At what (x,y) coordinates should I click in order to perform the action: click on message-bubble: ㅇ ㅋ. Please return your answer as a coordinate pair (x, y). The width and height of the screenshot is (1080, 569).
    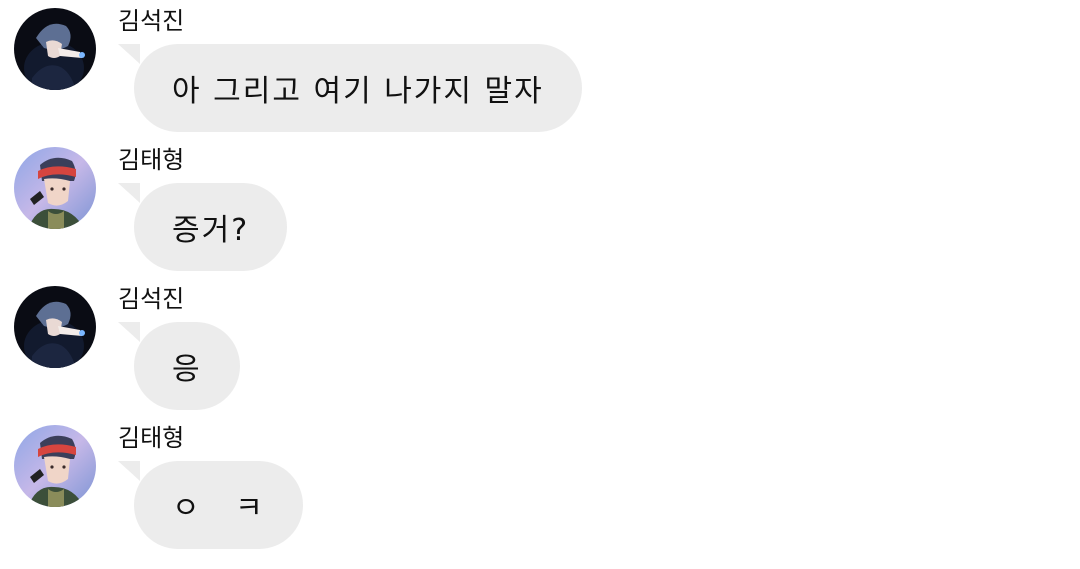
    Looking at the image, I should click on (218, 505).